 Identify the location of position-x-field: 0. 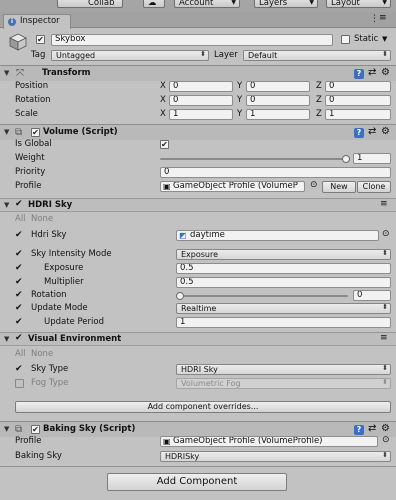
(201, 86).